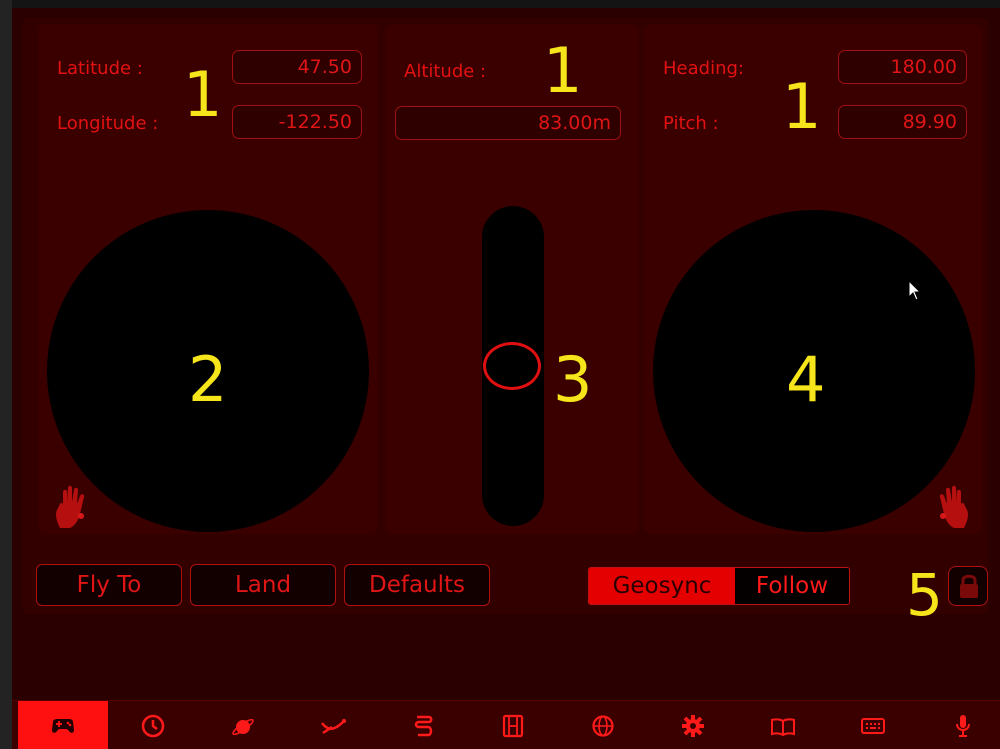 The height and width of the screenshot is (749, 1000). Describe the element at coordinates (6, 374) in the screenshot. I see `window-edge` at that location.